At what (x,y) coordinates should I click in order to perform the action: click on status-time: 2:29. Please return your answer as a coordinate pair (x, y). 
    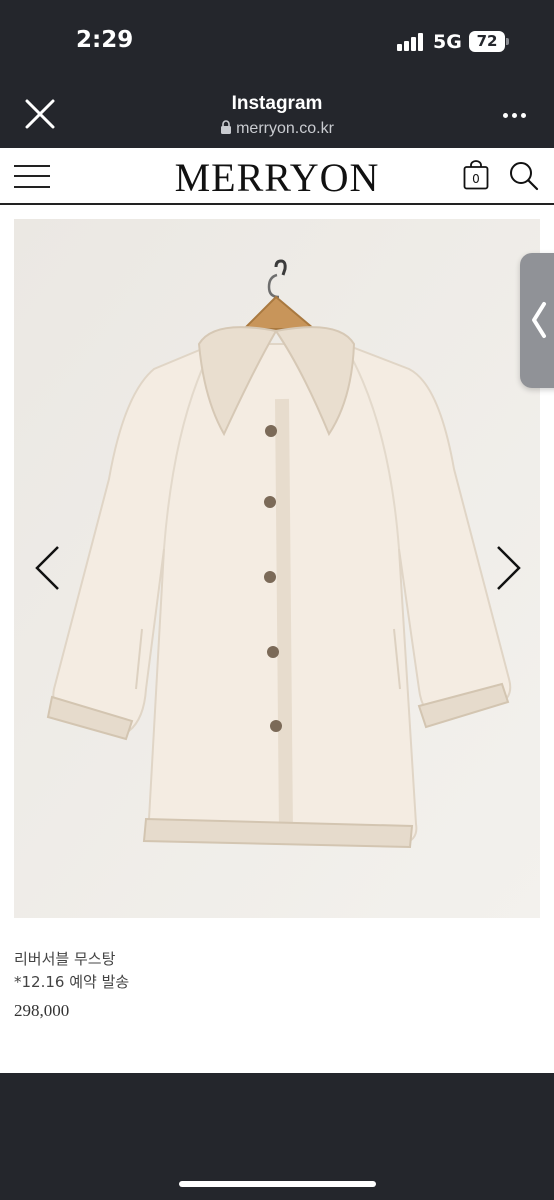
    Looking at the image, I should click on (105, 40).